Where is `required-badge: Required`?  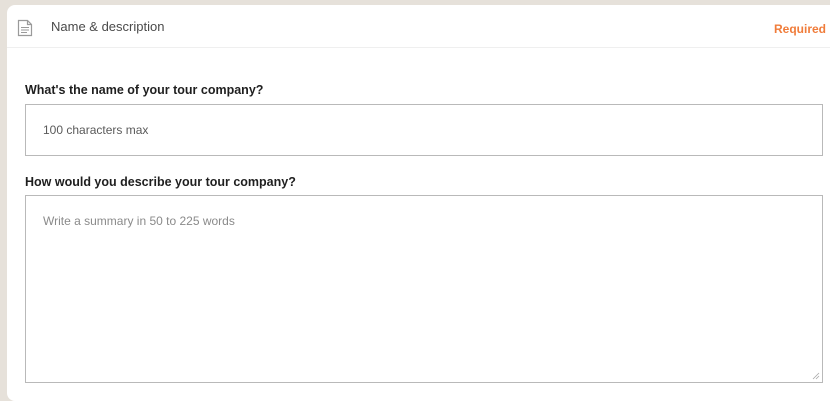 required-badge: Required is located at coordinates (800, 29).